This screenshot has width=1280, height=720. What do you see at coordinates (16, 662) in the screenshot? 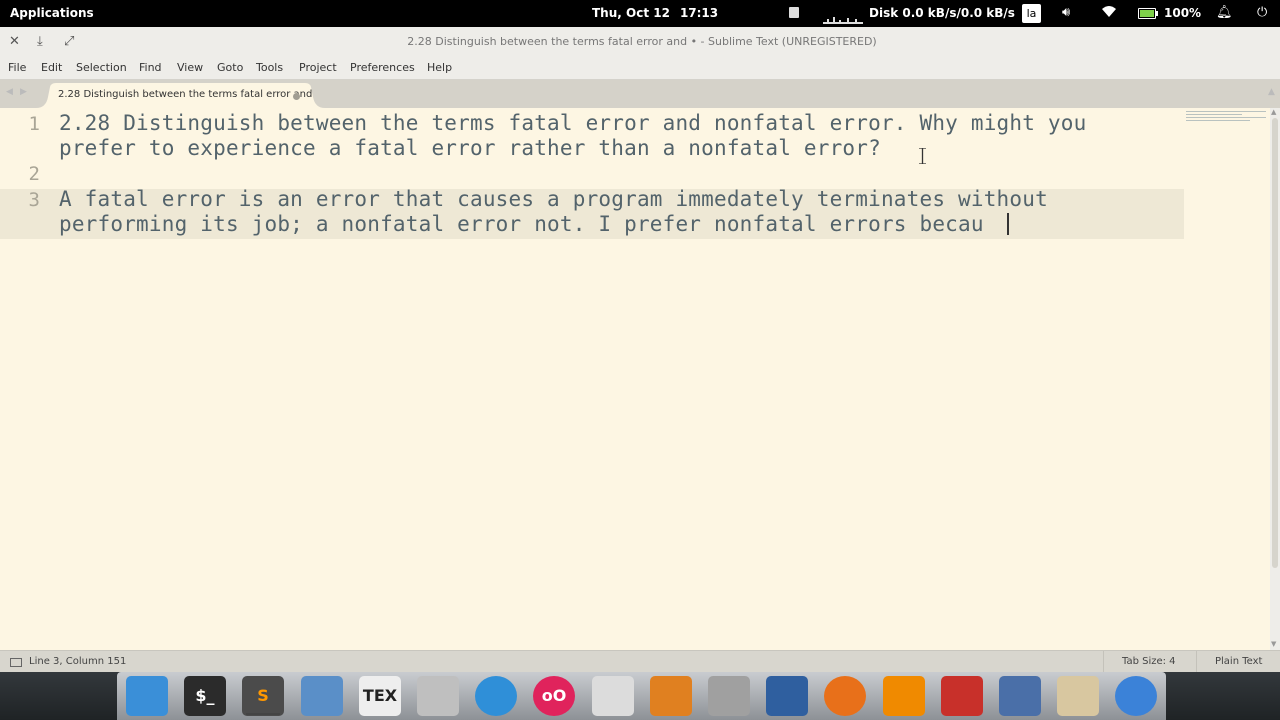
I see `panel-toggle-icon` at bounding box center [16, 662].